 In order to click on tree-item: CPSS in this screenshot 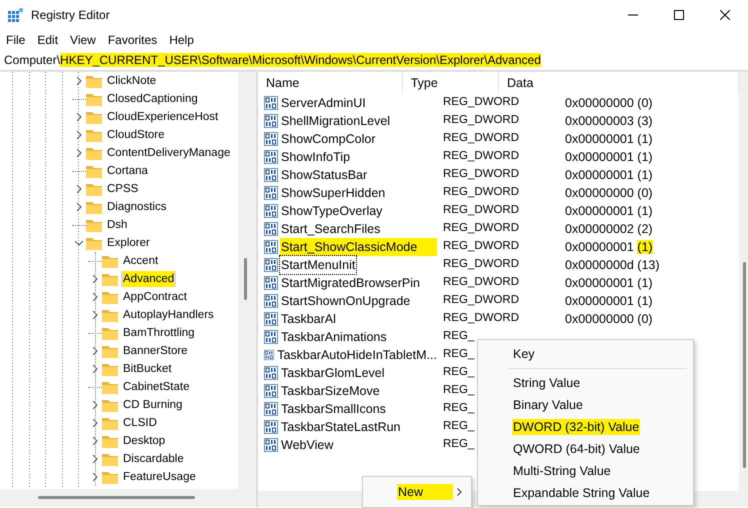, I will do `click(122, 189)`.